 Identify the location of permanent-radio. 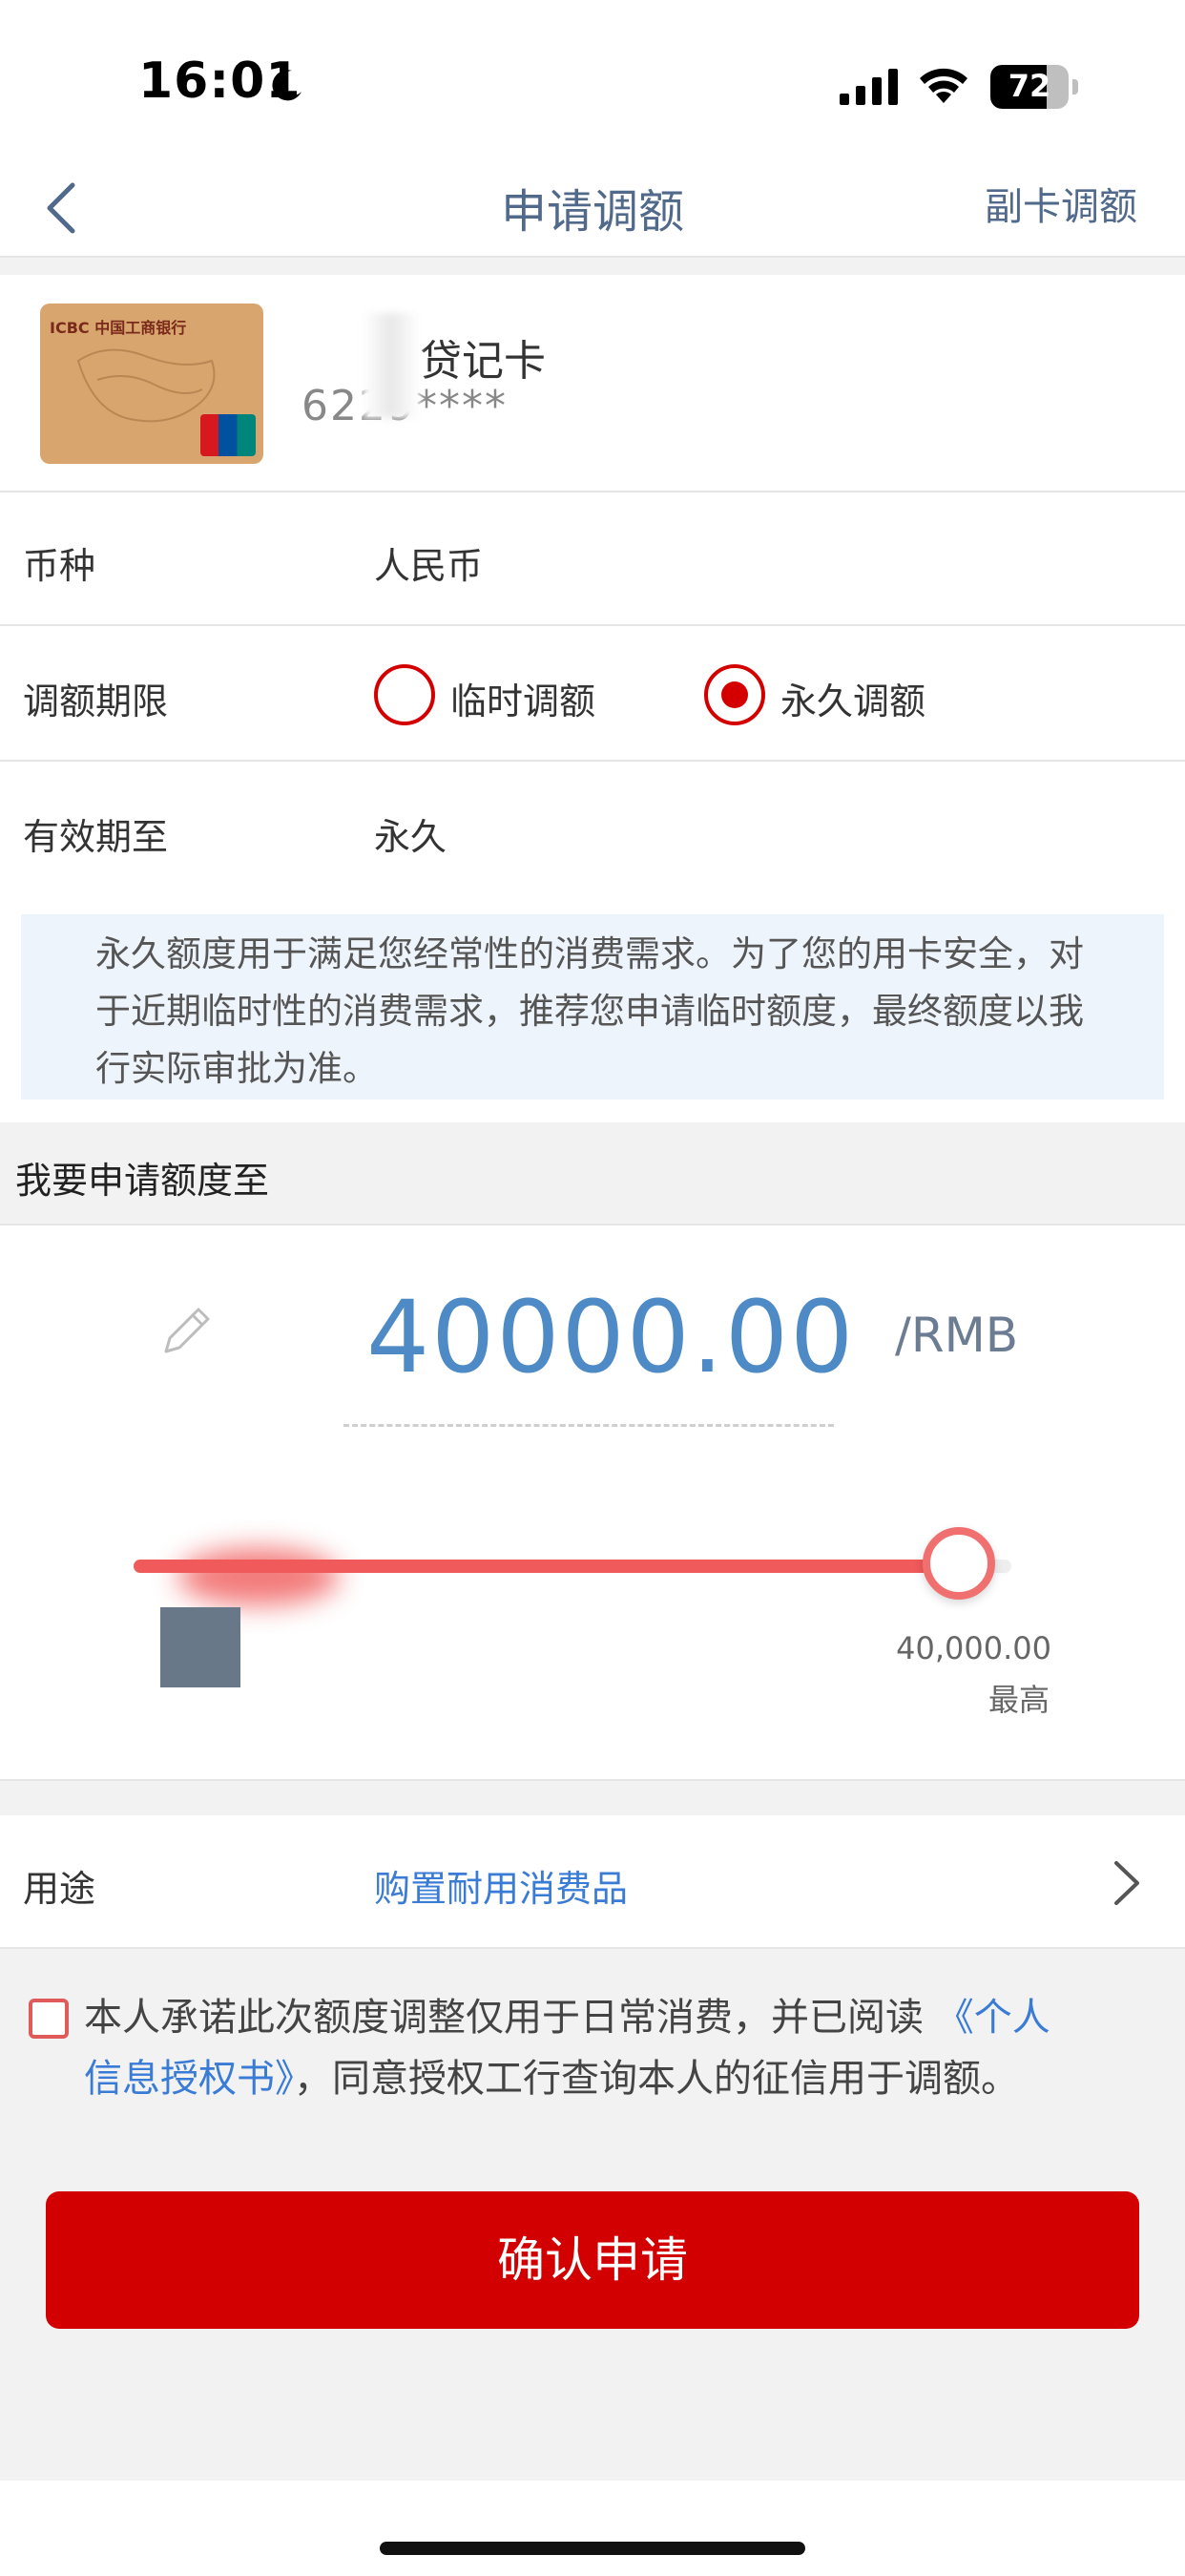
(734, 694).